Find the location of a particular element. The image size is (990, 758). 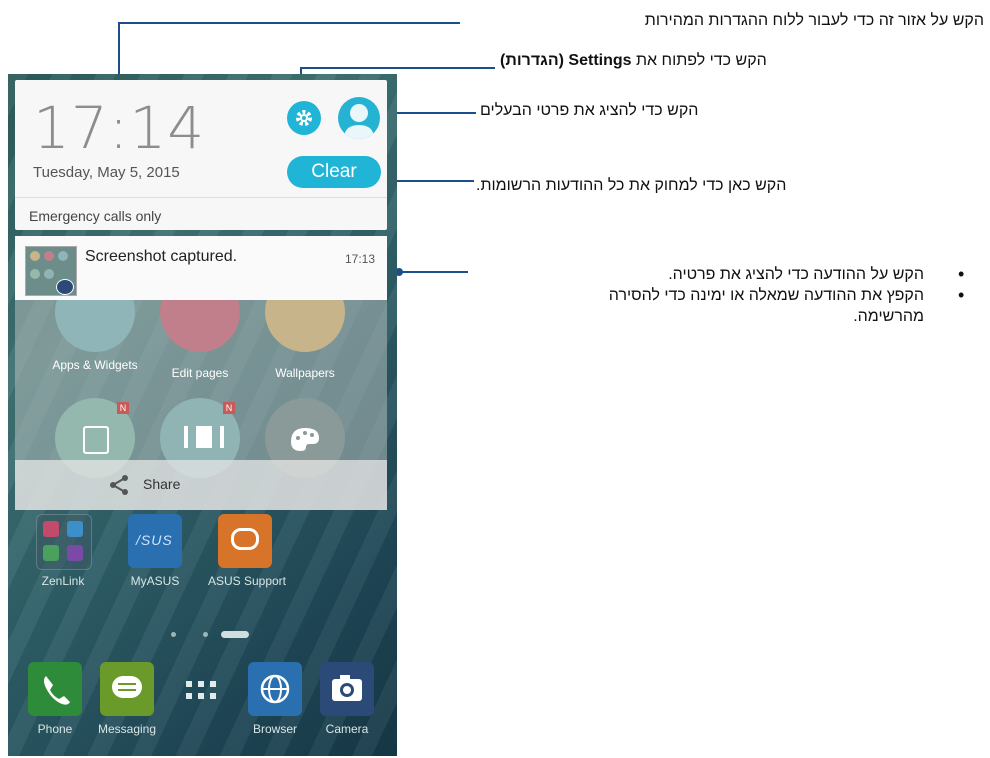

phone-app-icon is located at coordinates (55, 689).